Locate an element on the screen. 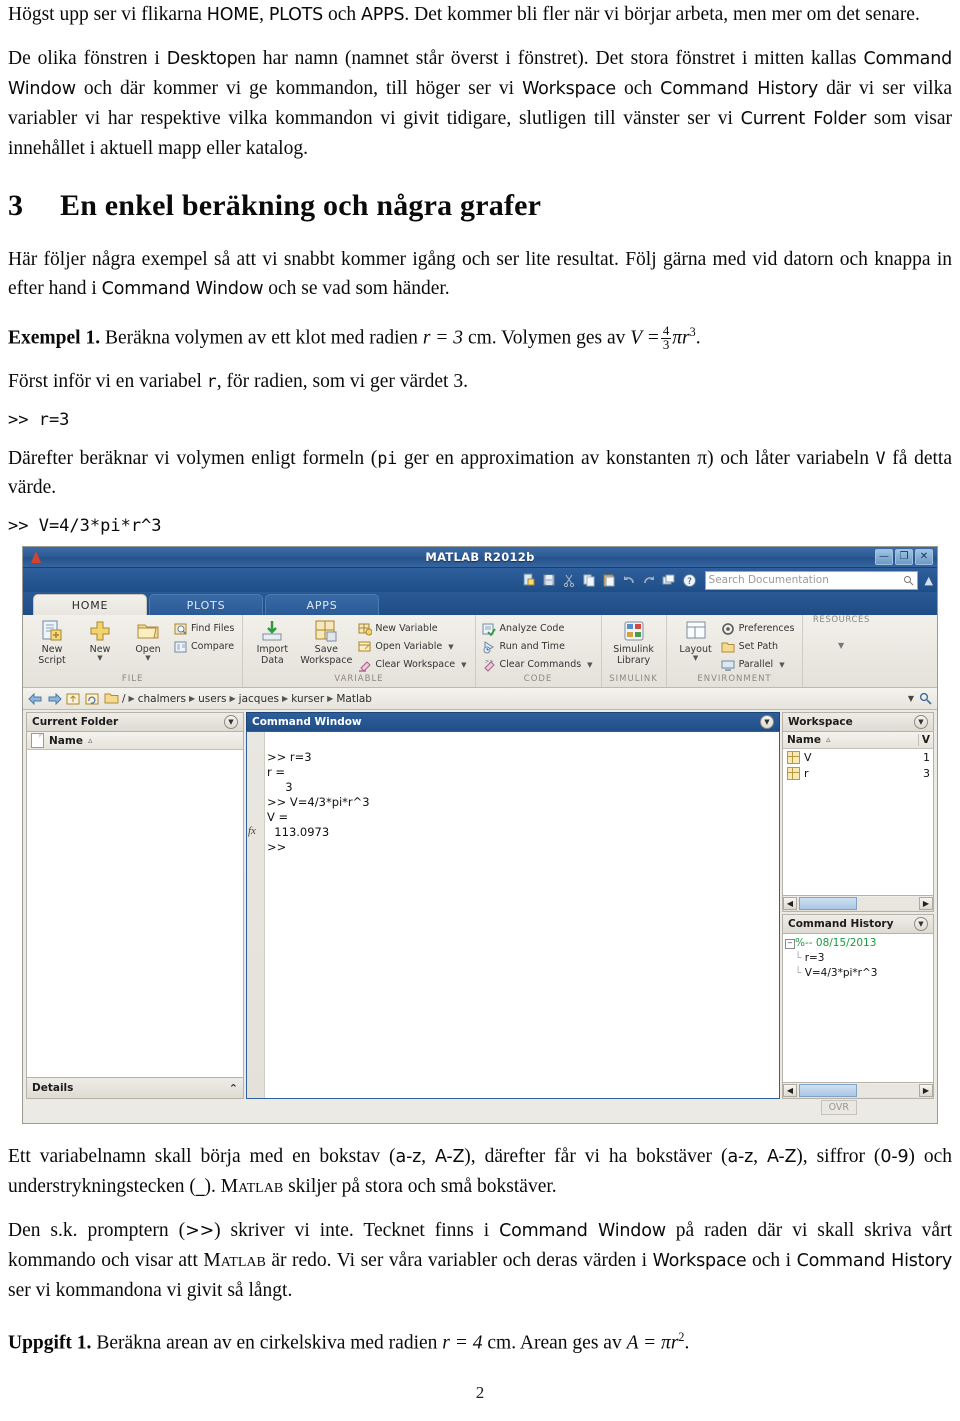  current-folder-body: Name ▵ is located at coordinates (135, 904).